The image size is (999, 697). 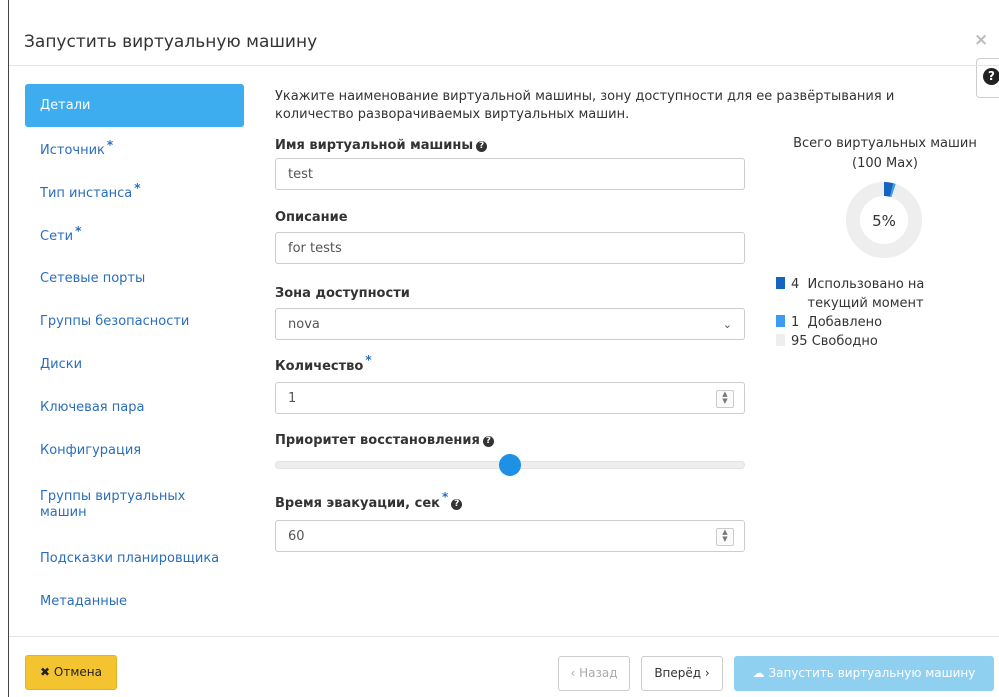 I want to click on sidebar-item-disks: Диски, so click(x=134, y=364).